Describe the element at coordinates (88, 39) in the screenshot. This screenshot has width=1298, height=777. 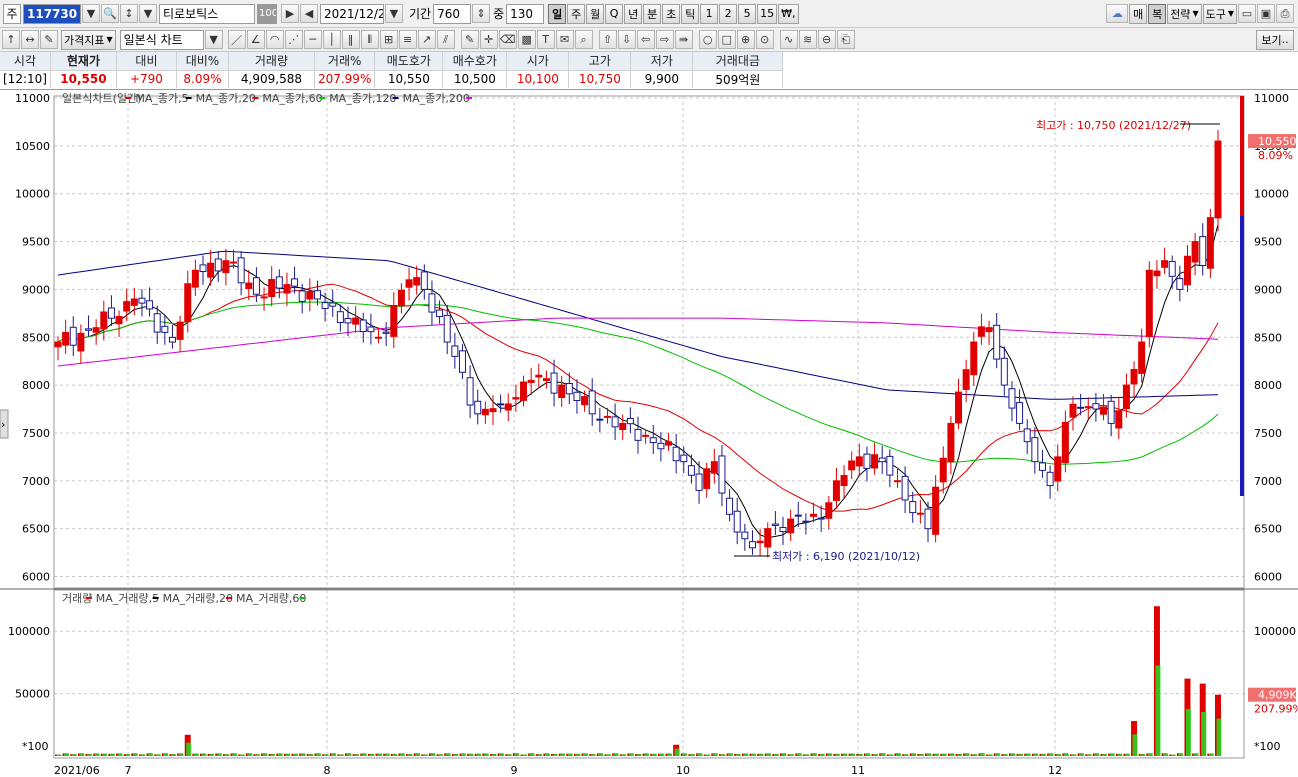
I see `indicator-button: 가격지표 ▼` at that location.